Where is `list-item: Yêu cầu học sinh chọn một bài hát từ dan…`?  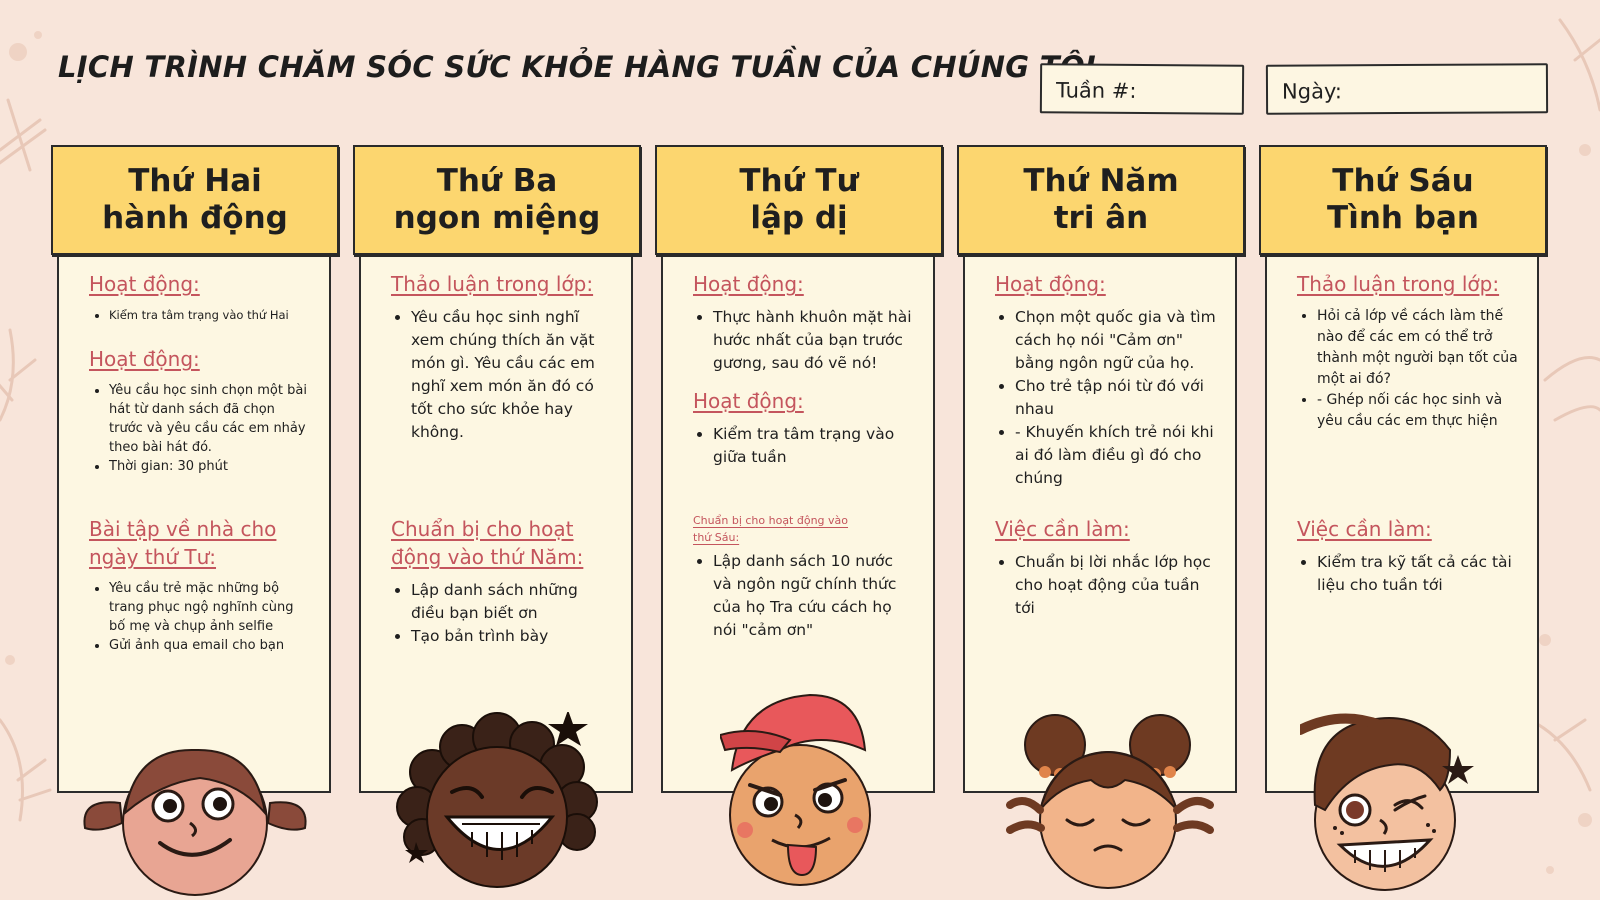
list-item: Yêu cầu học sinh chọn một bài hát từ dan… is located at coordinates (210, 419).